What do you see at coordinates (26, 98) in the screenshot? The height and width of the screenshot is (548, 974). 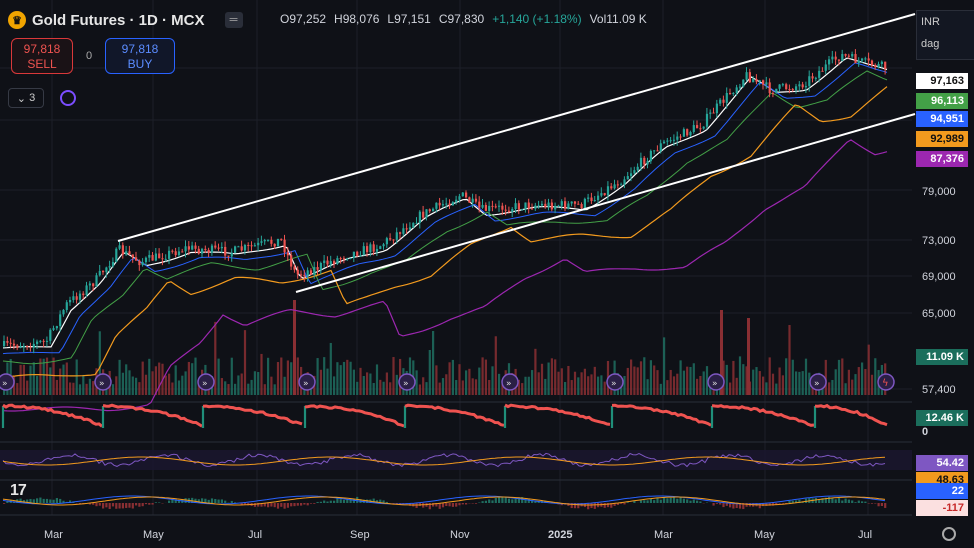 I see `indicators-collapse-button: ⌄ 3` at bounding box center [26, 98].